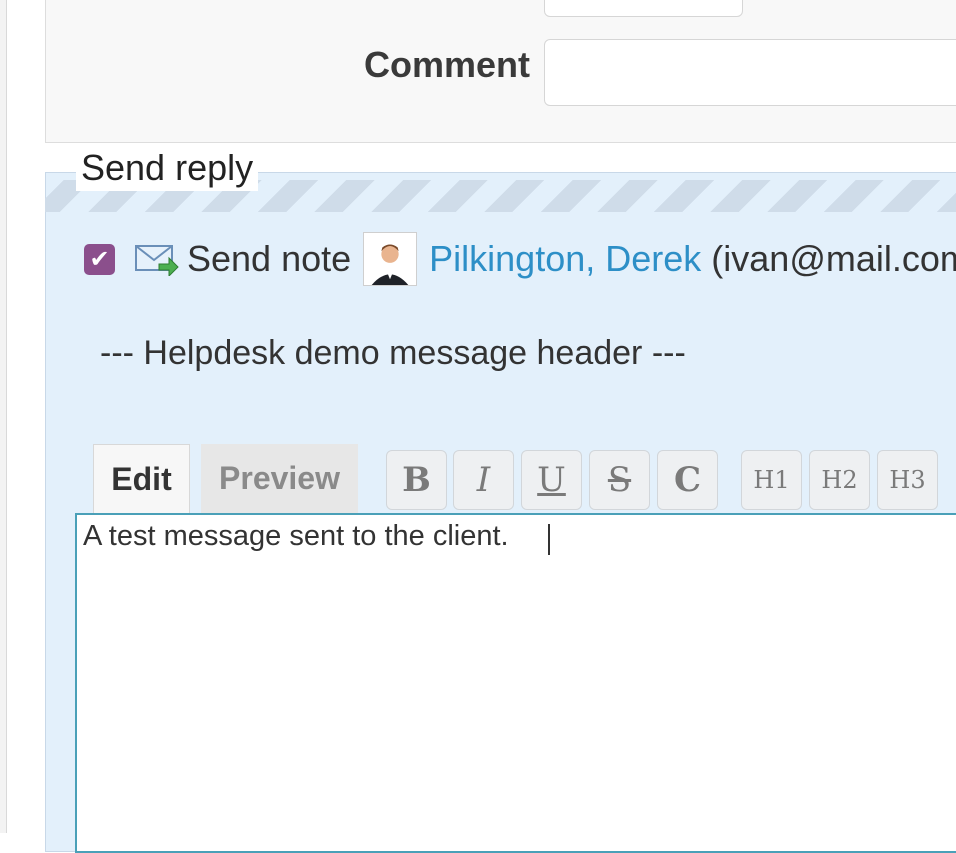  What do you see at coordinates (839, 480) in the screenshot?
I see `heading2-button: H2` at bounding box center [839, 480].